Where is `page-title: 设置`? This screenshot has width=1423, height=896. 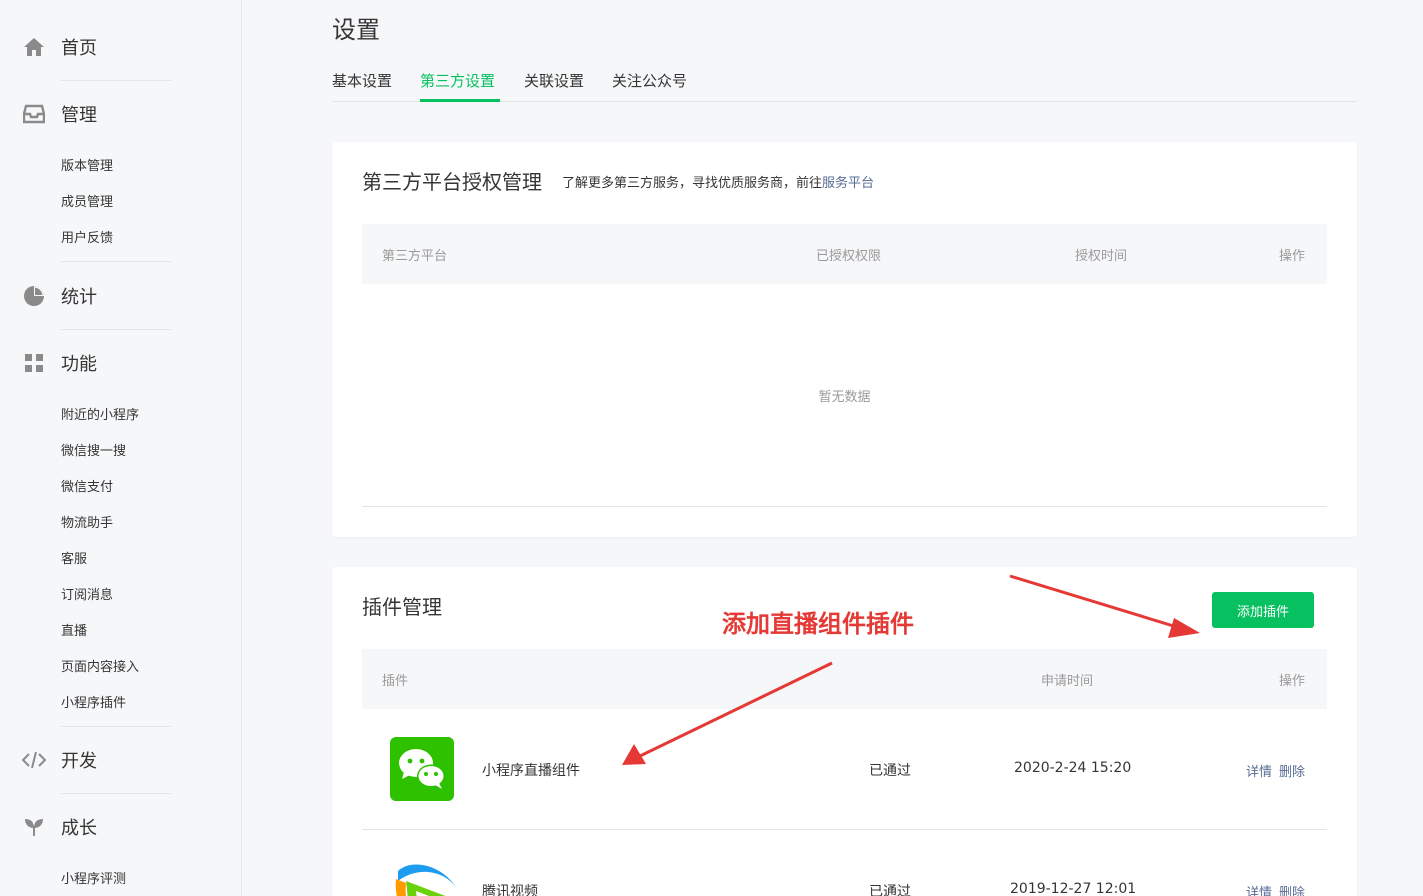 page-title: 设置 is located at coordinates (356, 30).